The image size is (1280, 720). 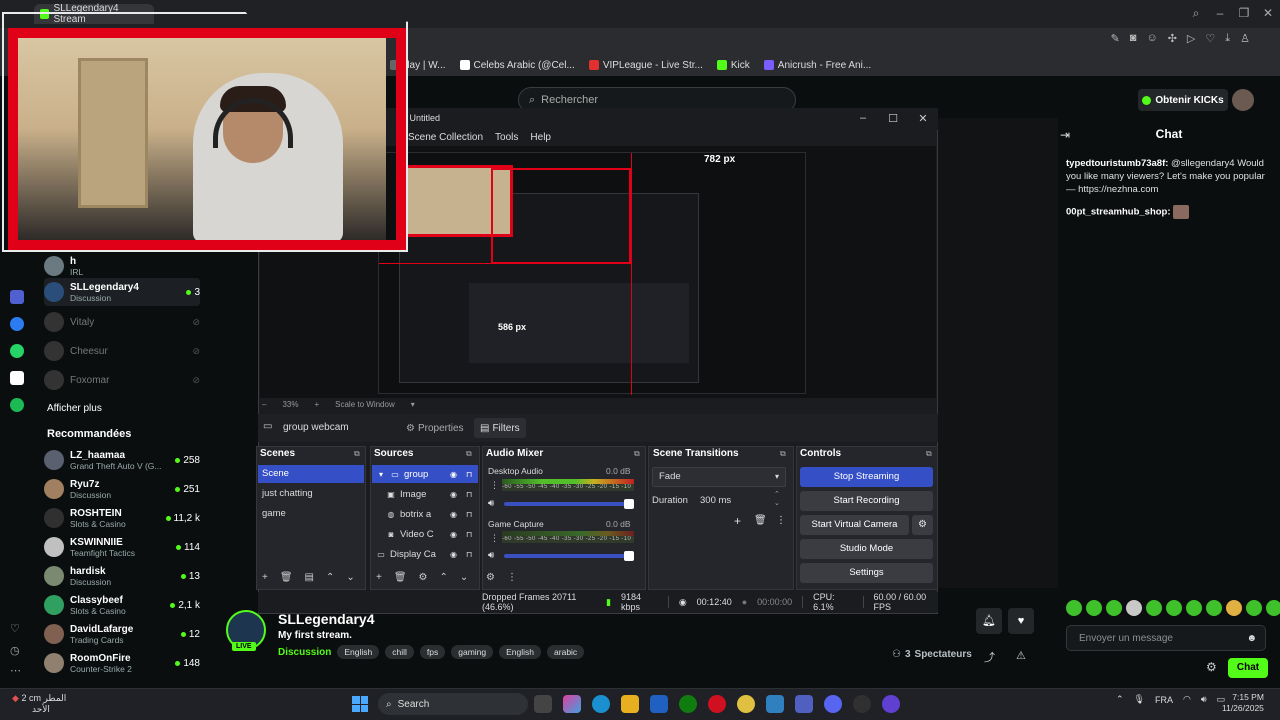 I want to click on emoji-icon: ☻, so click(x=1251, y=638).